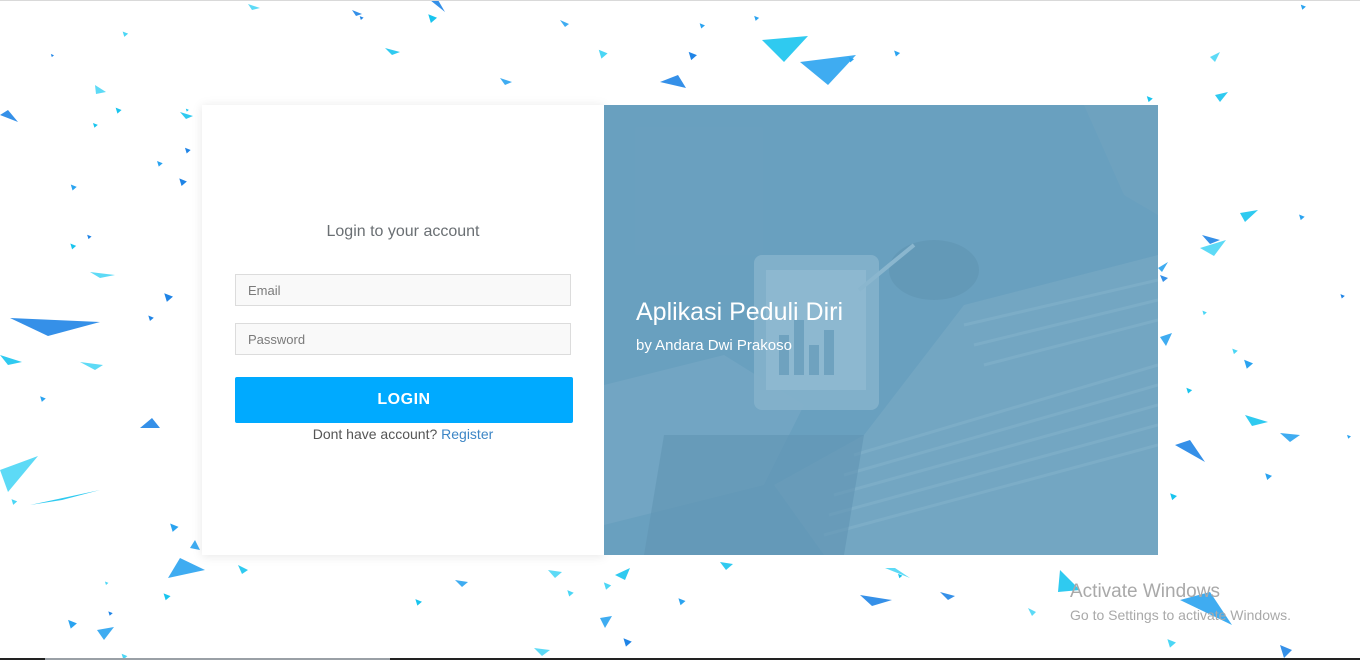 Image resolution: width=1360 pixels, height=660 pixels. What do you see at coordinates (403, 290) in the screenshot?
I see `email-input` at bounding box center [403, 290].